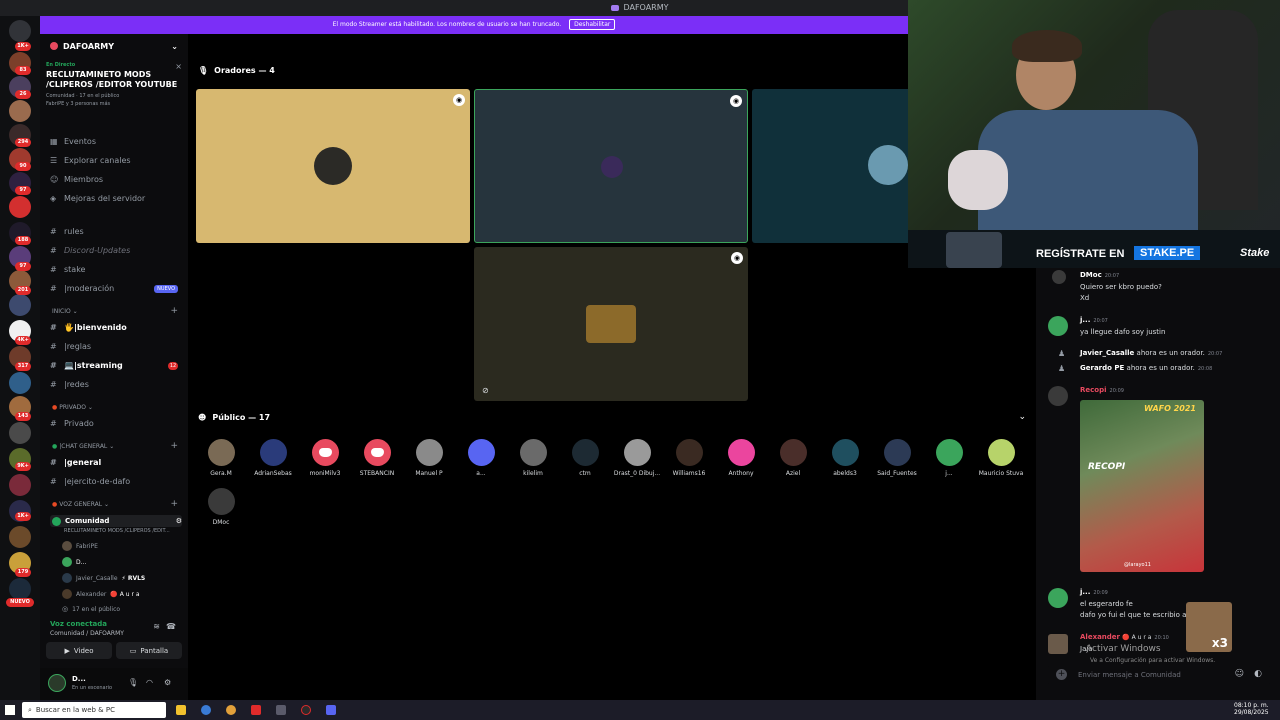 This screenshot has height=720, width=1280. I want to click on obs-icon, so click(306, 710).